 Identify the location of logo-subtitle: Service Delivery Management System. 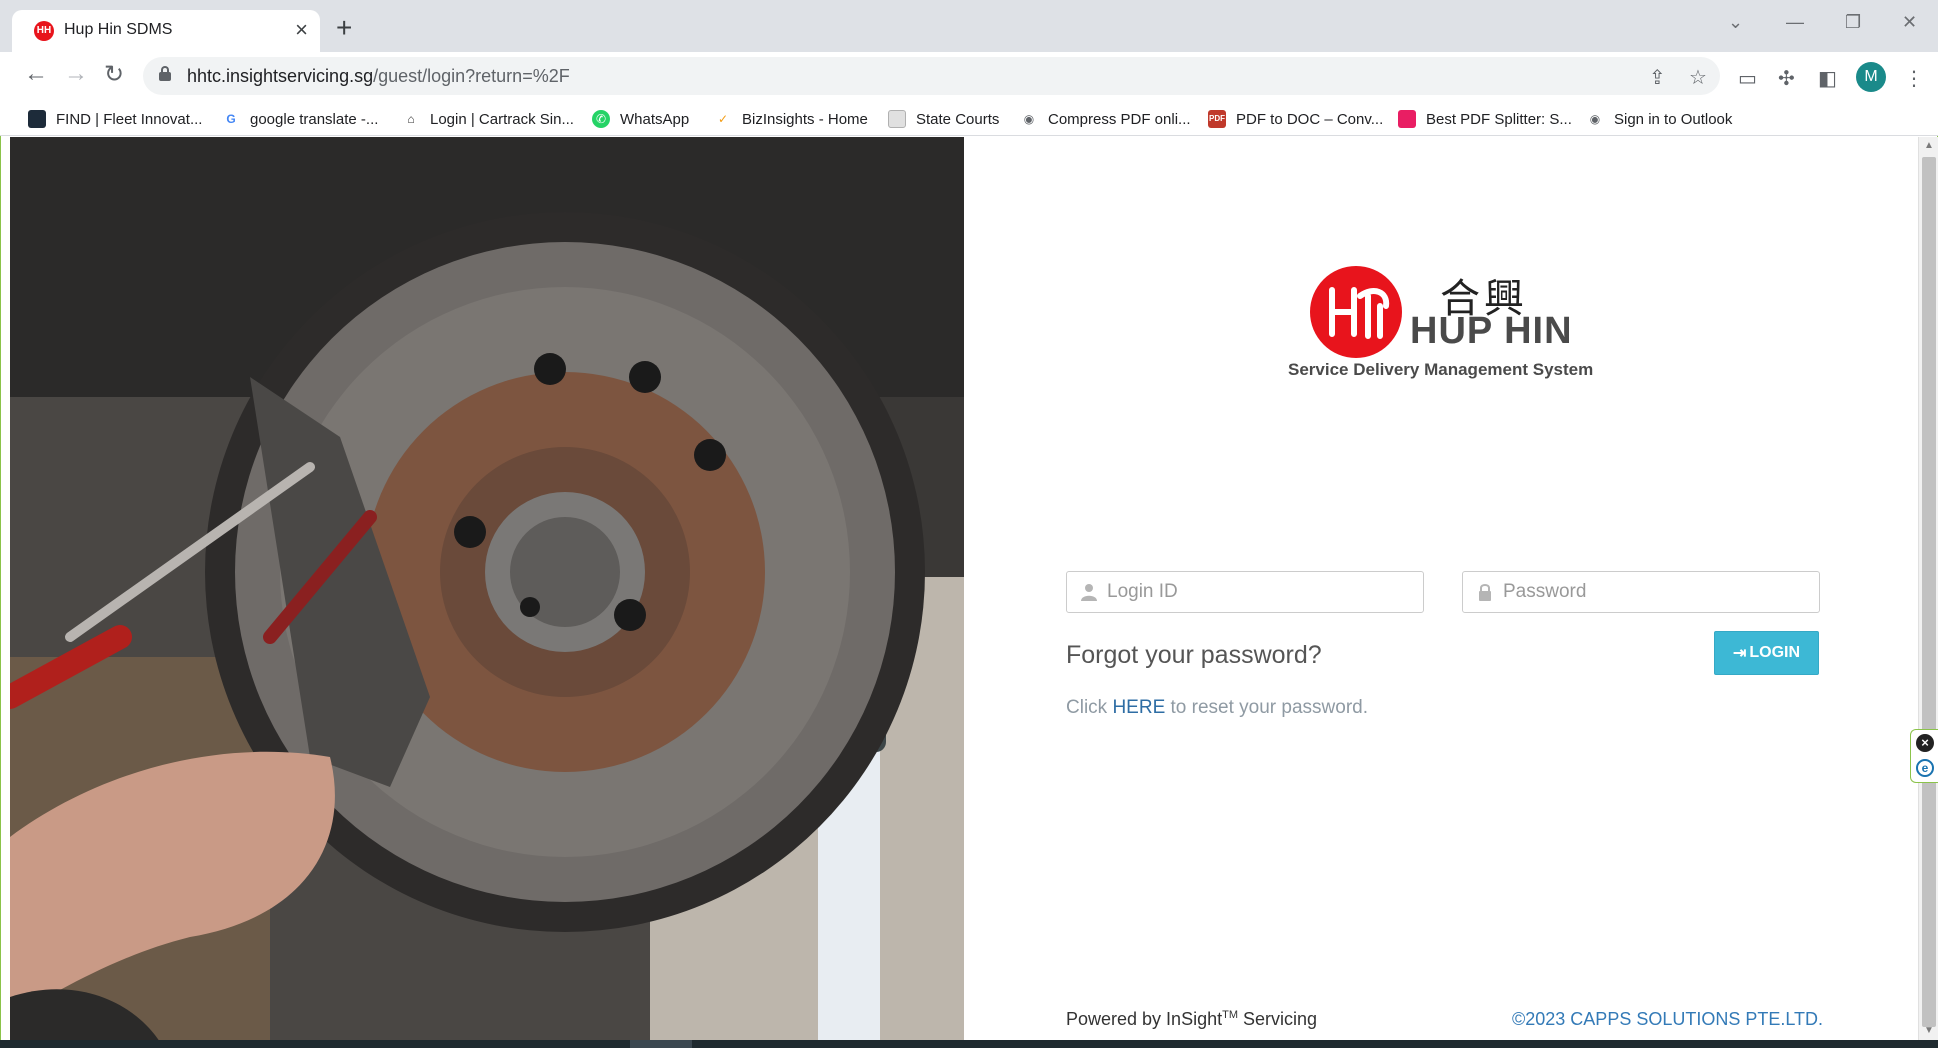
(1441, 369).